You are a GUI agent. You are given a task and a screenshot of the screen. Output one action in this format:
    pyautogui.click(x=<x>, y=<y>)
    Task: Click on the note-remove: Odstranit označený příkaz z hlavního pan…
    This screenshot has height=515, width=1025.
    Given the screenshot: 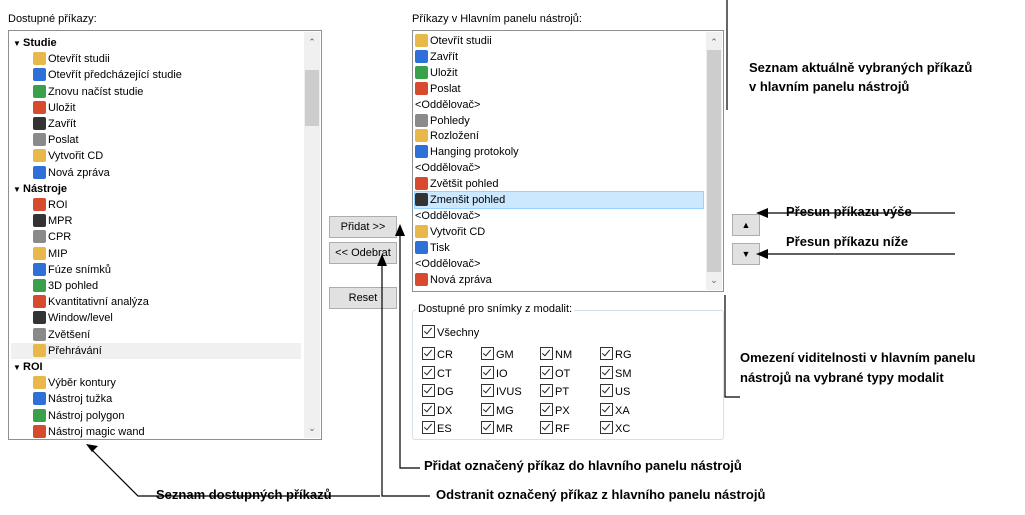 What is the action you would take?
    pyautogui.click(x=601, y=494)
    